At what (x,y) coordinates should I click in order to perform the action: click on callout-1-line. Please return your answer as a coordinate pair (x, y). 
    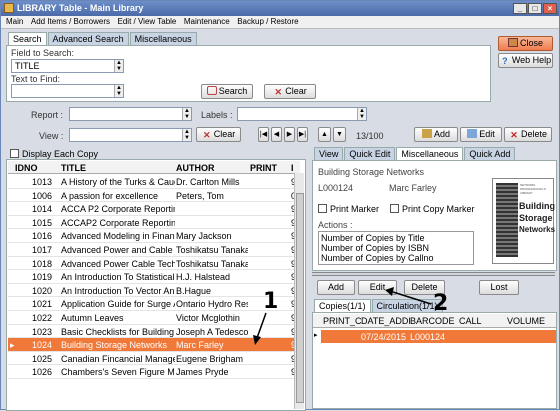
    Looking at the image, I should click on (261, 325).